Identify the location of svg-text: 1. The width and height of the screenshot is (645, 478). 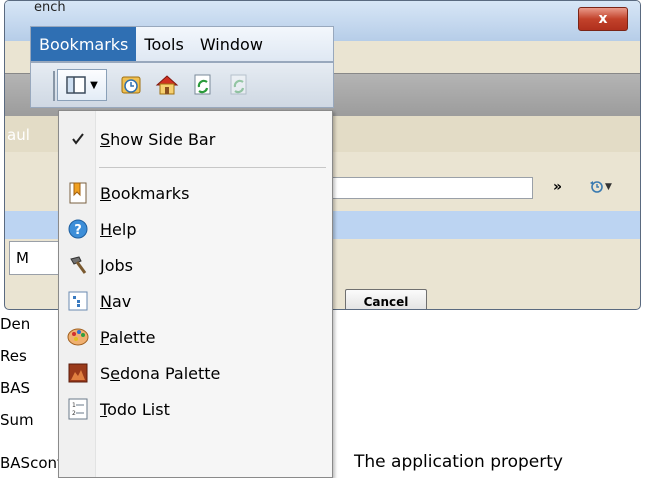
(74, 405).